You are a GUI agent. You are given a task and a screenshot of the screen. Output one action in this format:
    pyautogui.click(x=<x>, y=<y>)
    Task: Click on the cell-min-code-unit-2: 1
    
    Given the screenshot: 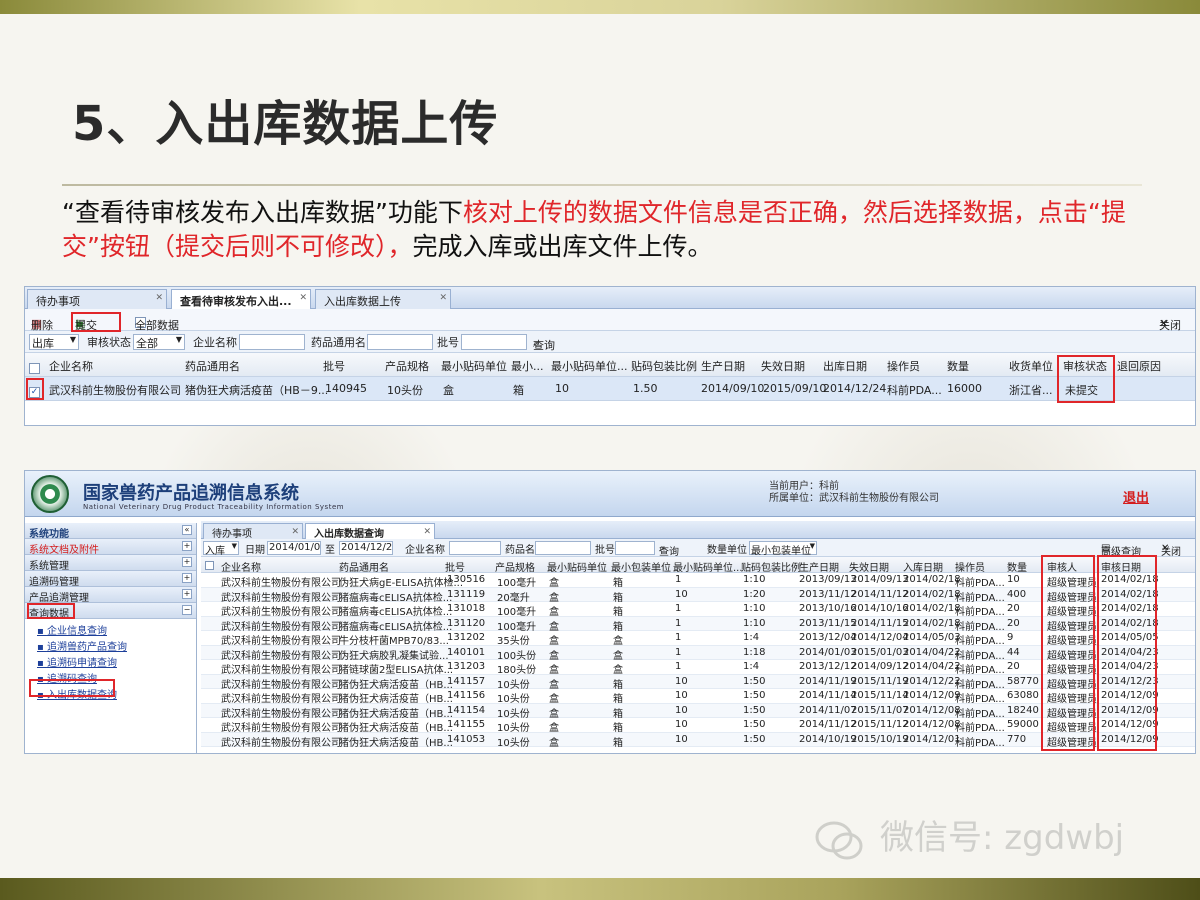 What is the action you would take?
    pyautogui.click(x=678, y=652)
    